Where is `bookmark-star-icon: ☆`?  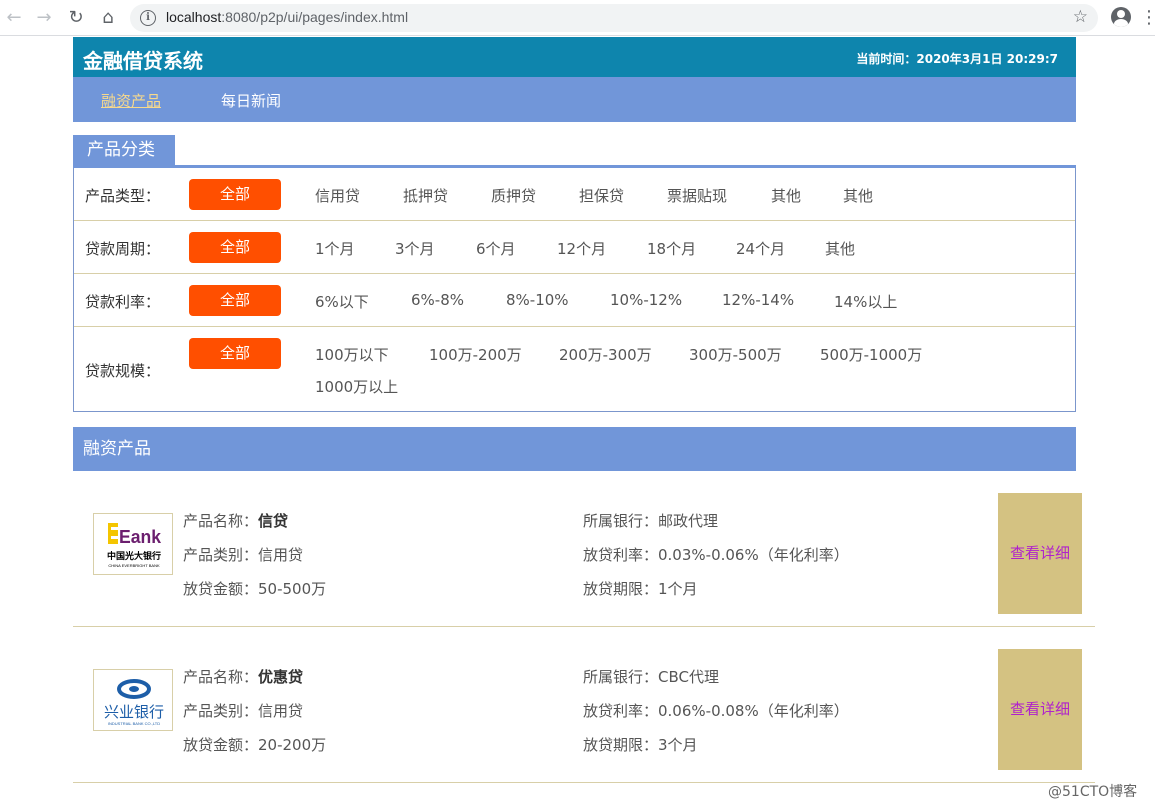 bookmark-star-icon: ☆ is located at coordinates (1080, 17).